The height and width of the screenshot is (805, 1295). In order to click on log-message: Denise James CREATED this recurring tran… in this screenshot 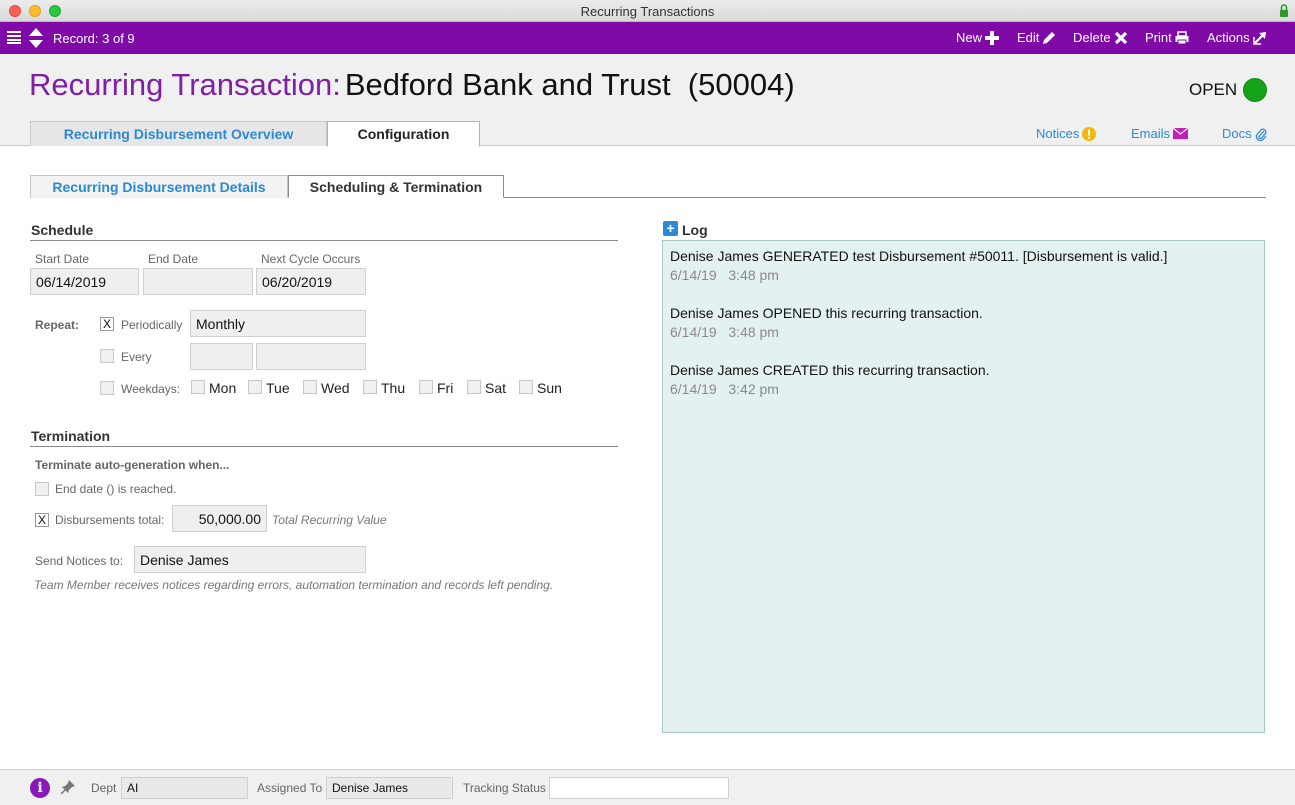, I will do `click(830, 370)`.